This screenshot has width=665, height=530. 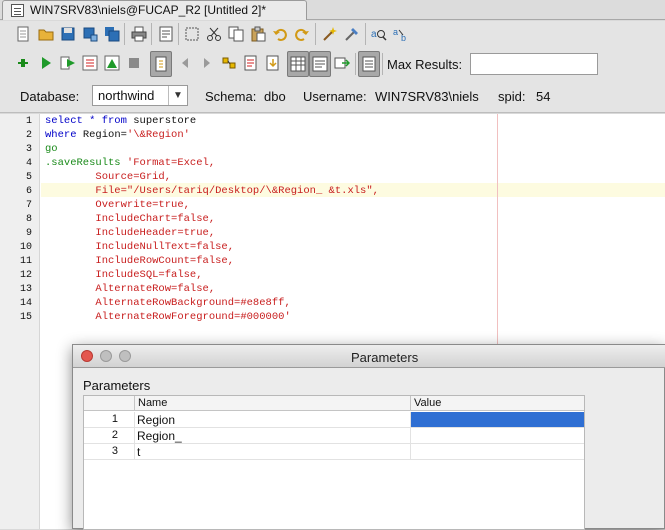 What do you see at coordinates (166, 34) in the screenshot?
I see `properties-icon` at bounding box center [166, 34].